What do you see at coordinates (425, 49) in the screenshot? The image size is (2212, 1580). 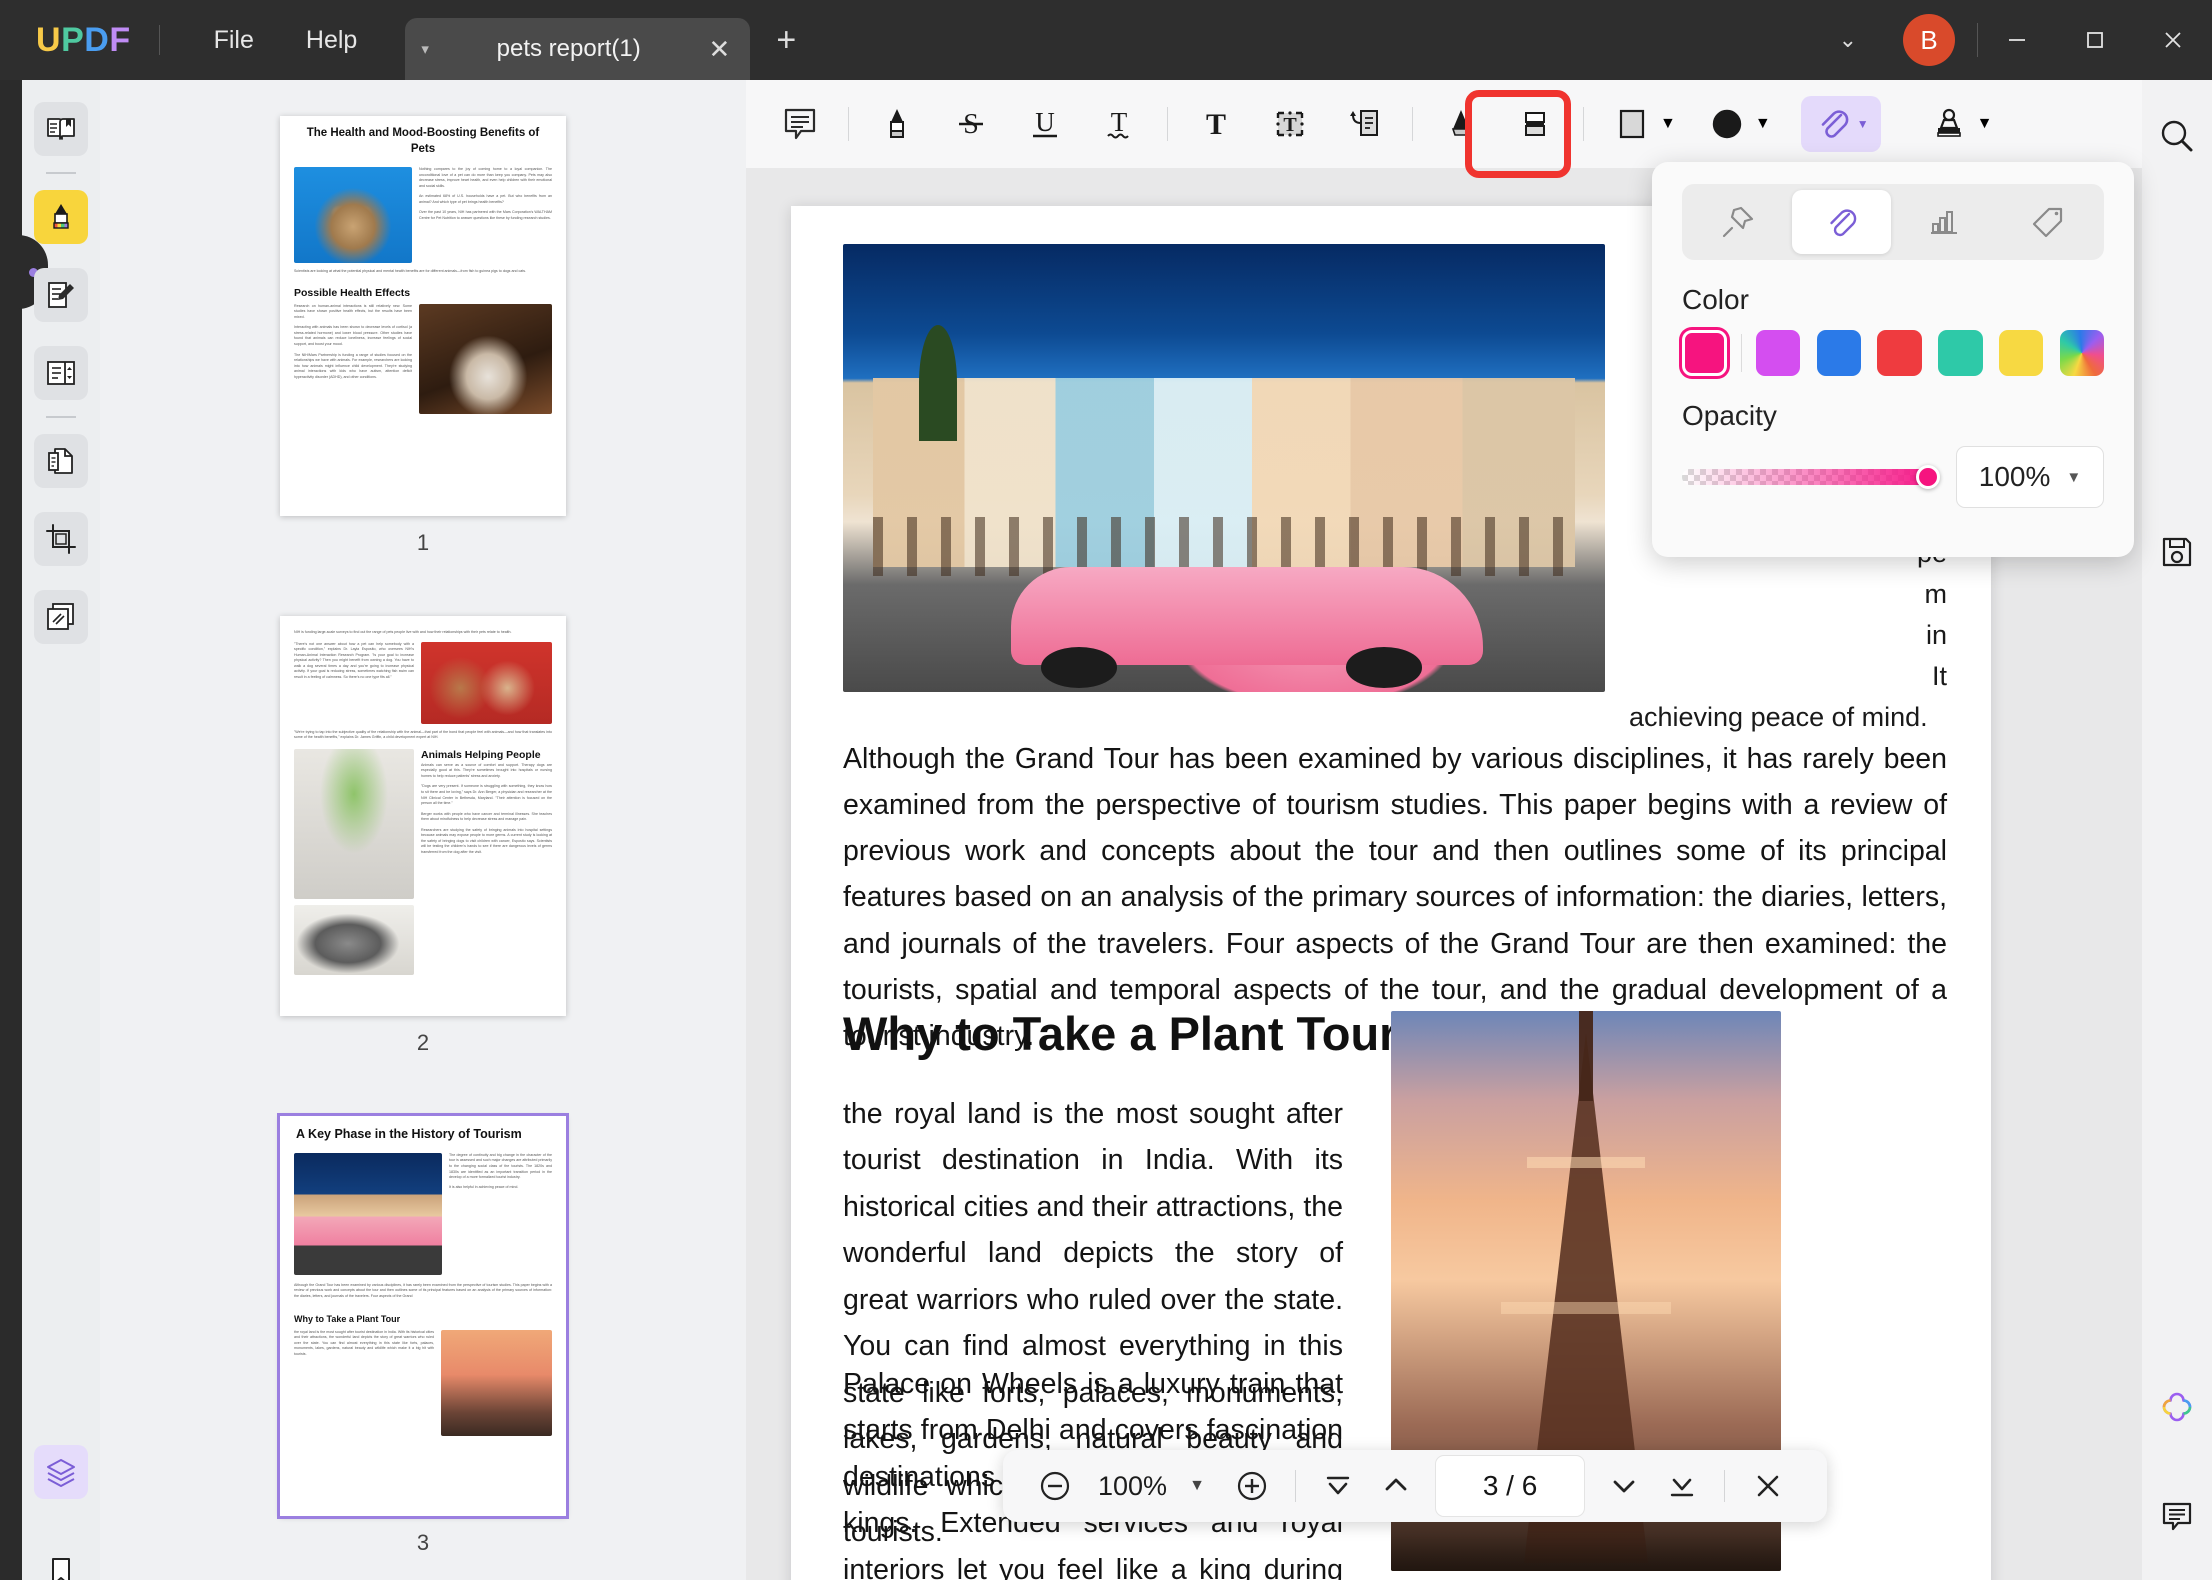 I see `chevron-down-icon: ▾` at bounding box center [425, 49].